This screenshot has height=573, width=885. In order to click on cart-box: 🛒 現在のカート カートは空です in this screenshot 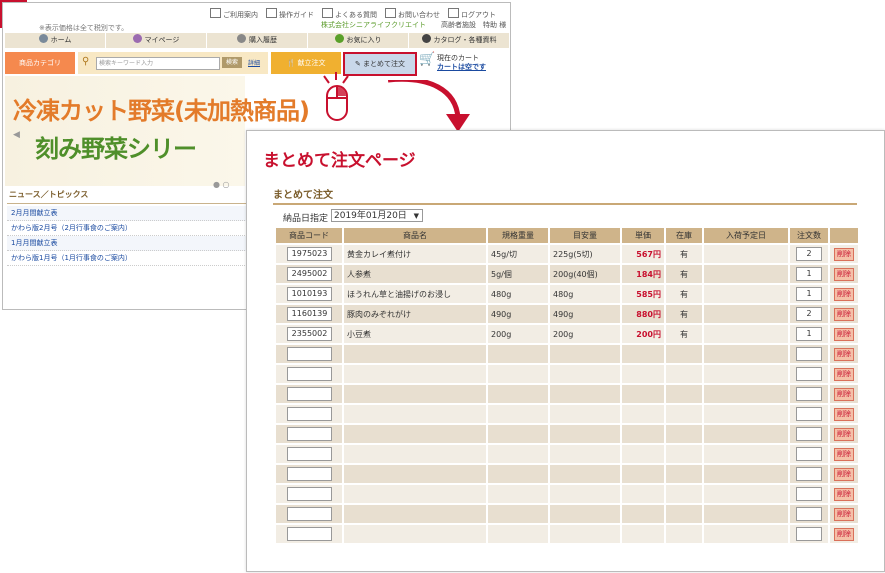, I will do `click(463, 64)`.